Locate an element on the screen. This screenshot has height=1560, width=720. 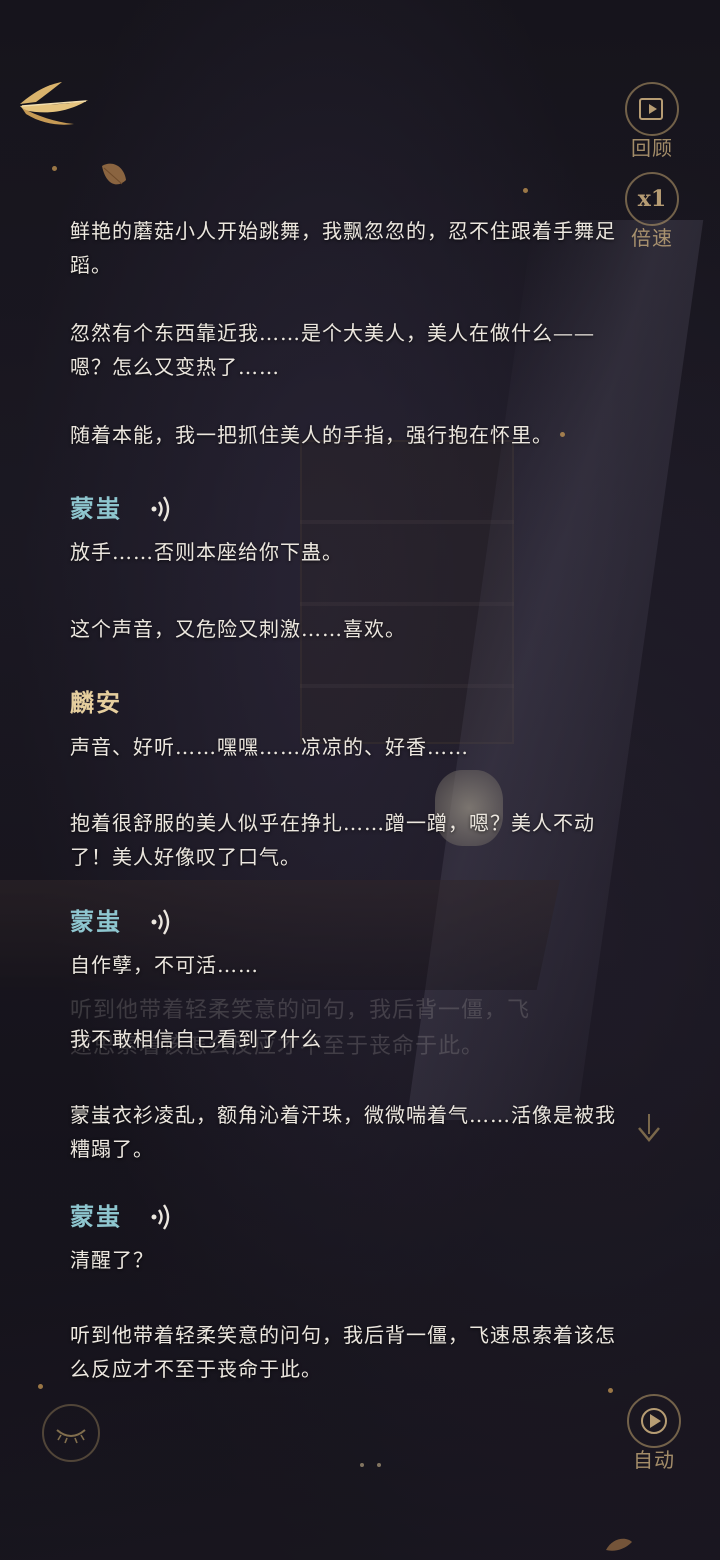
play-icon is located at coordinates (654, 1421).